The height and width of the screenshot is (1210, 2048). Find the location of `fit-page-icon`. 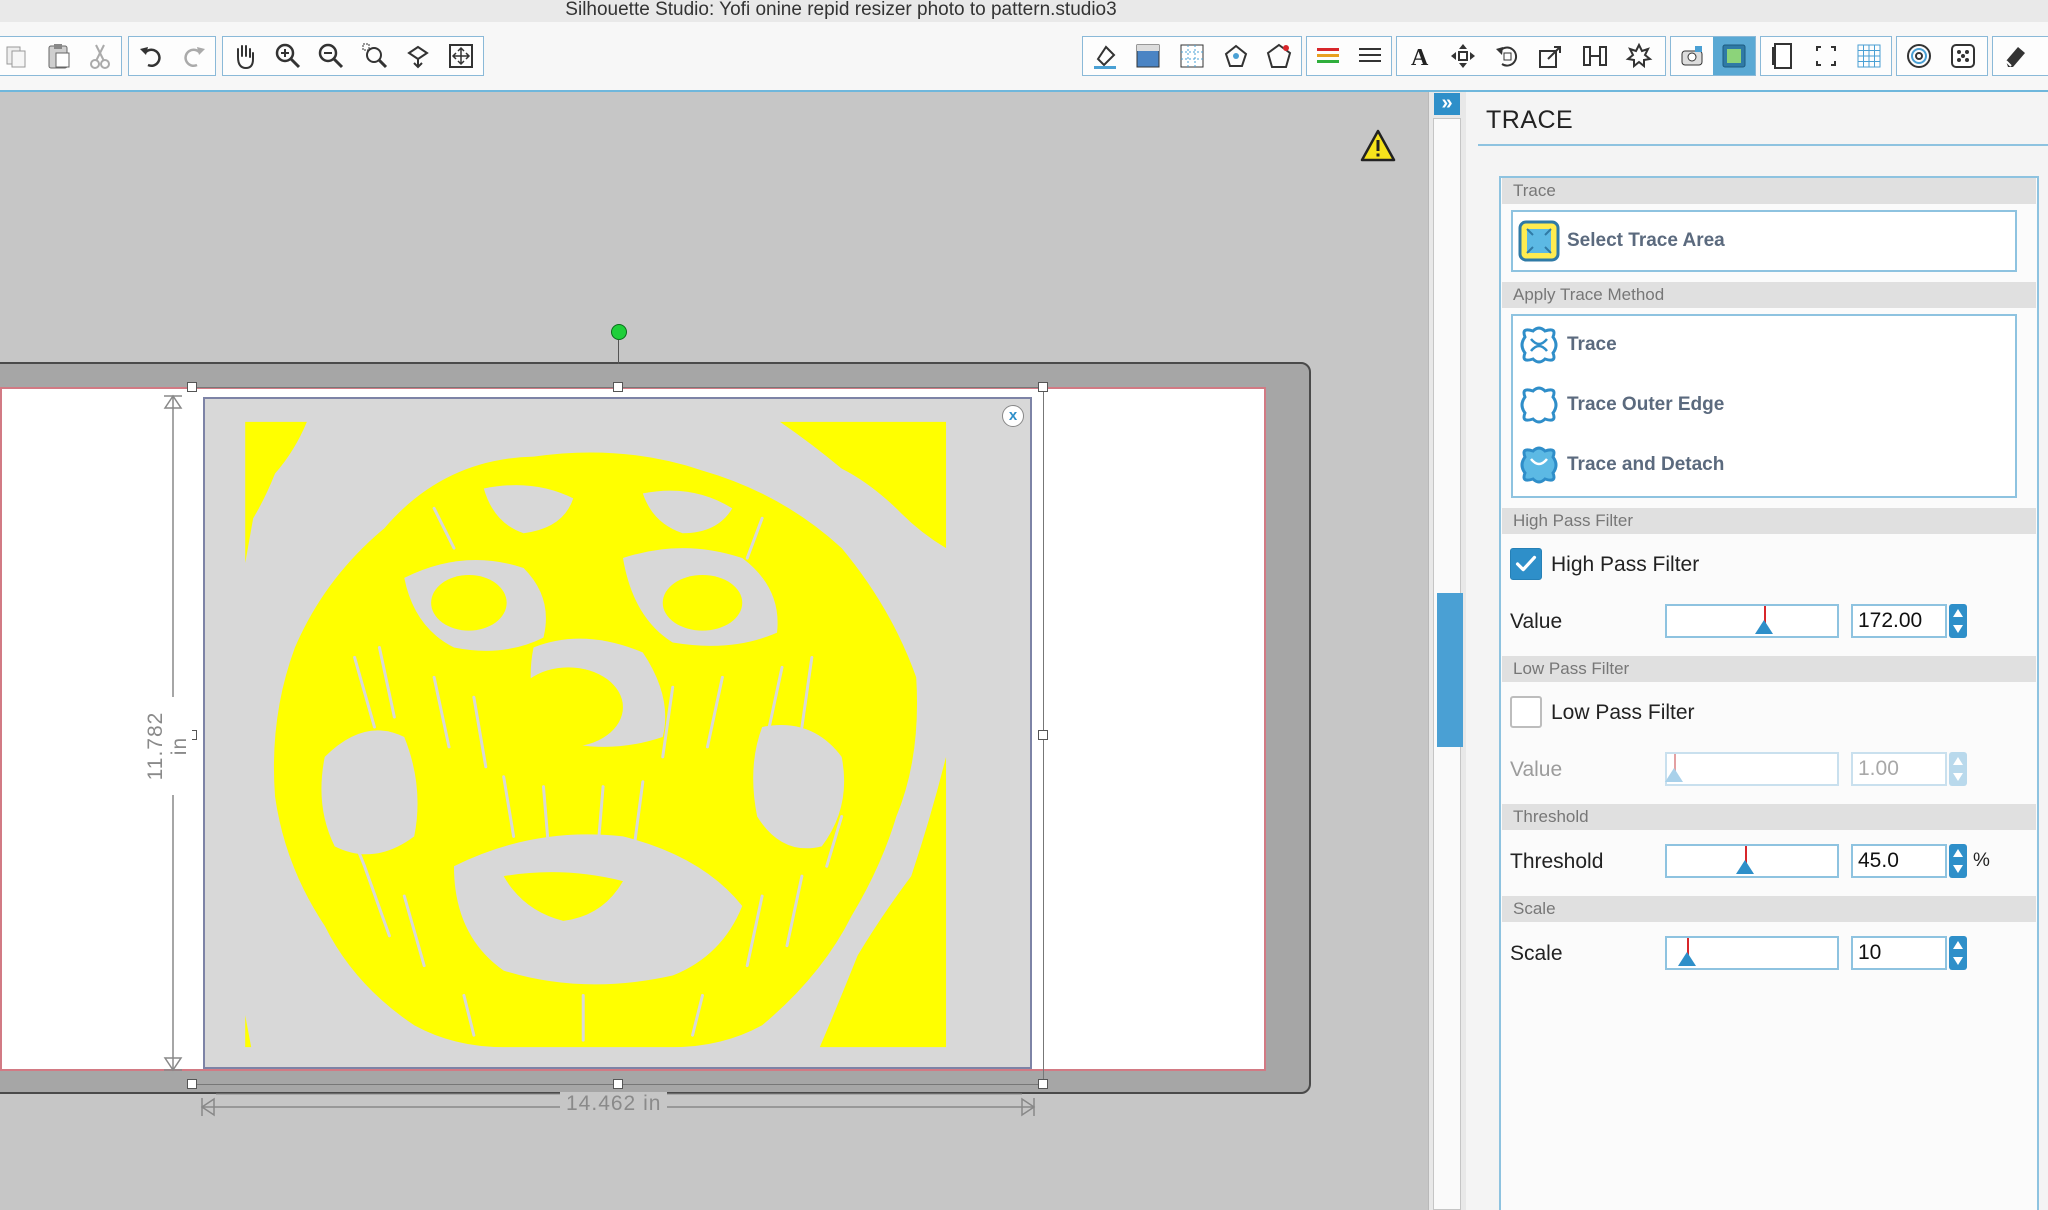

fit-page-icon is located at coordinates (461, 56).